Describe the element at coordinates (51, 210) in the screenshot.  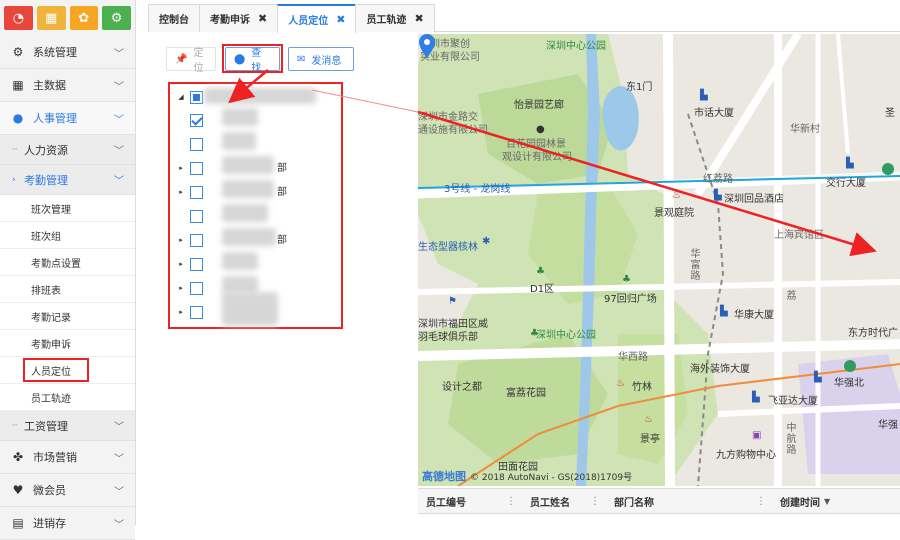
I see `leaf-label: 班次管理` at that location.